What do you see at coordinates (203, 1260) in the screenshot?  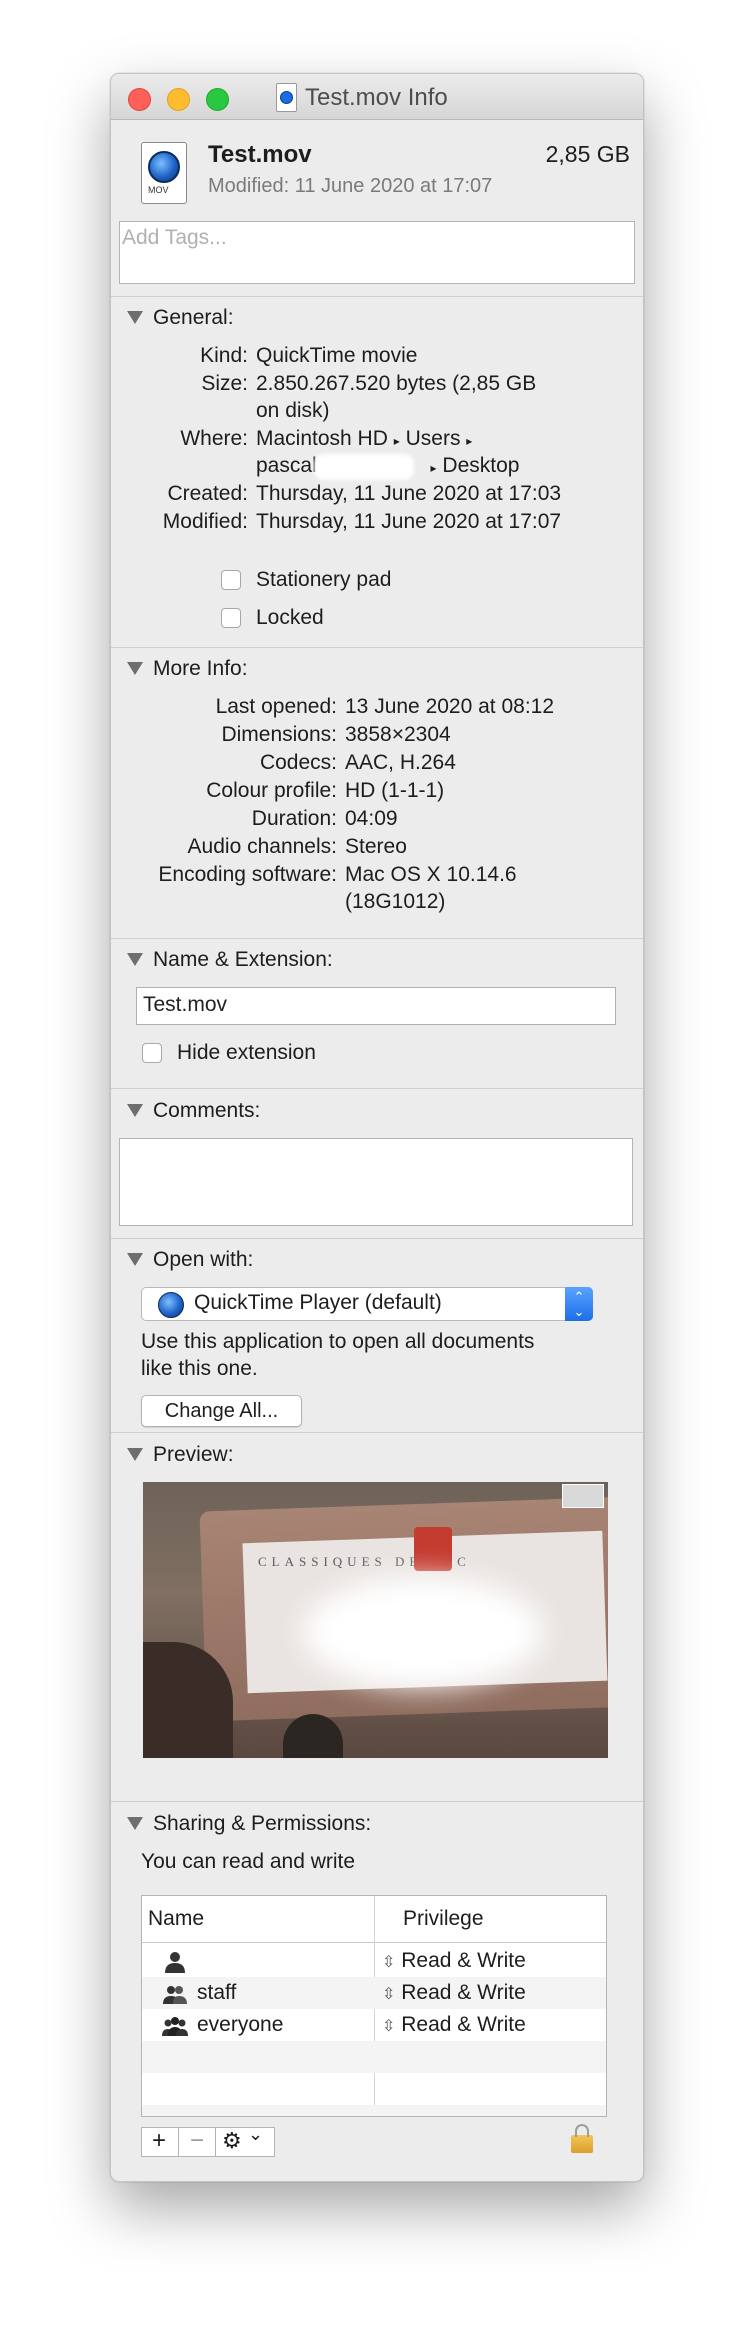 I see `section-open-with: Open with:` at bounding box center [203, 1260].